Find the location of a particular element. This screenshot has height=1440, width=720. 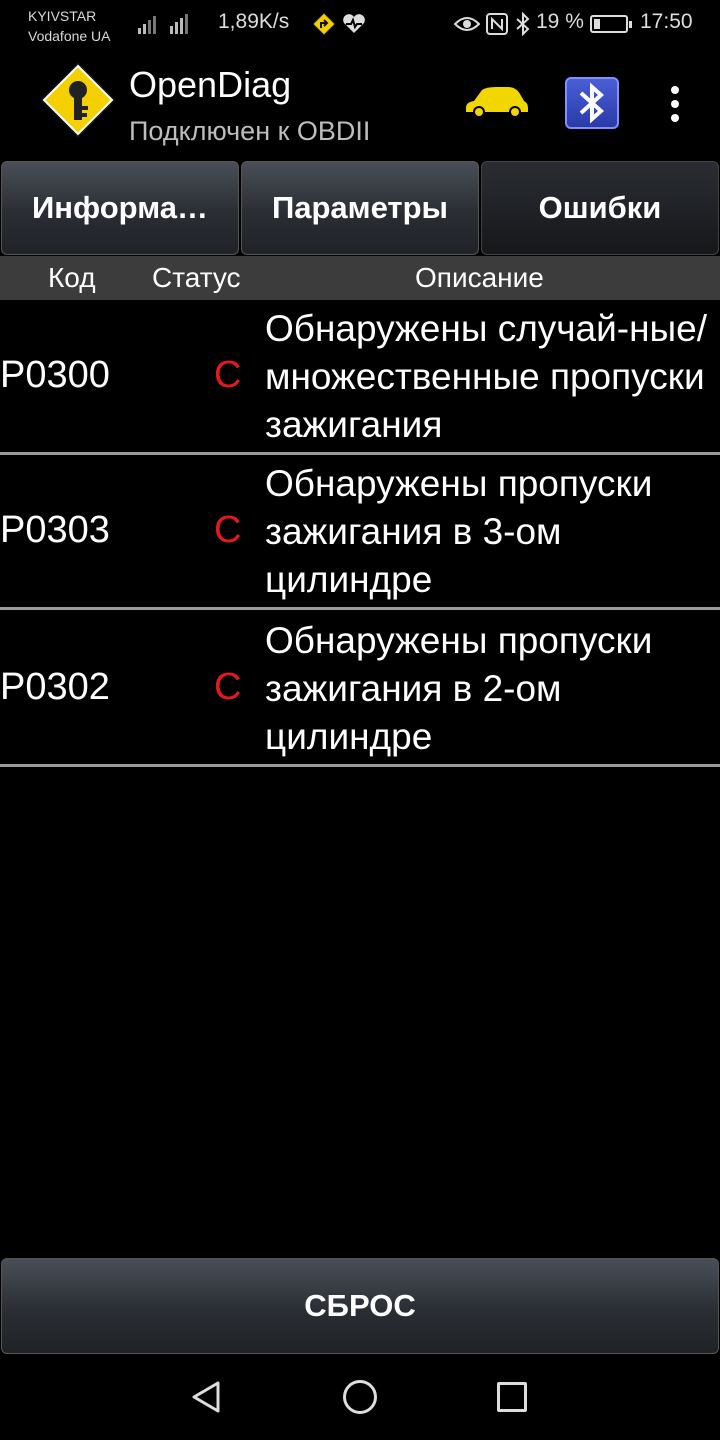

clock: 17:50 is located at coordinates (666, 21).